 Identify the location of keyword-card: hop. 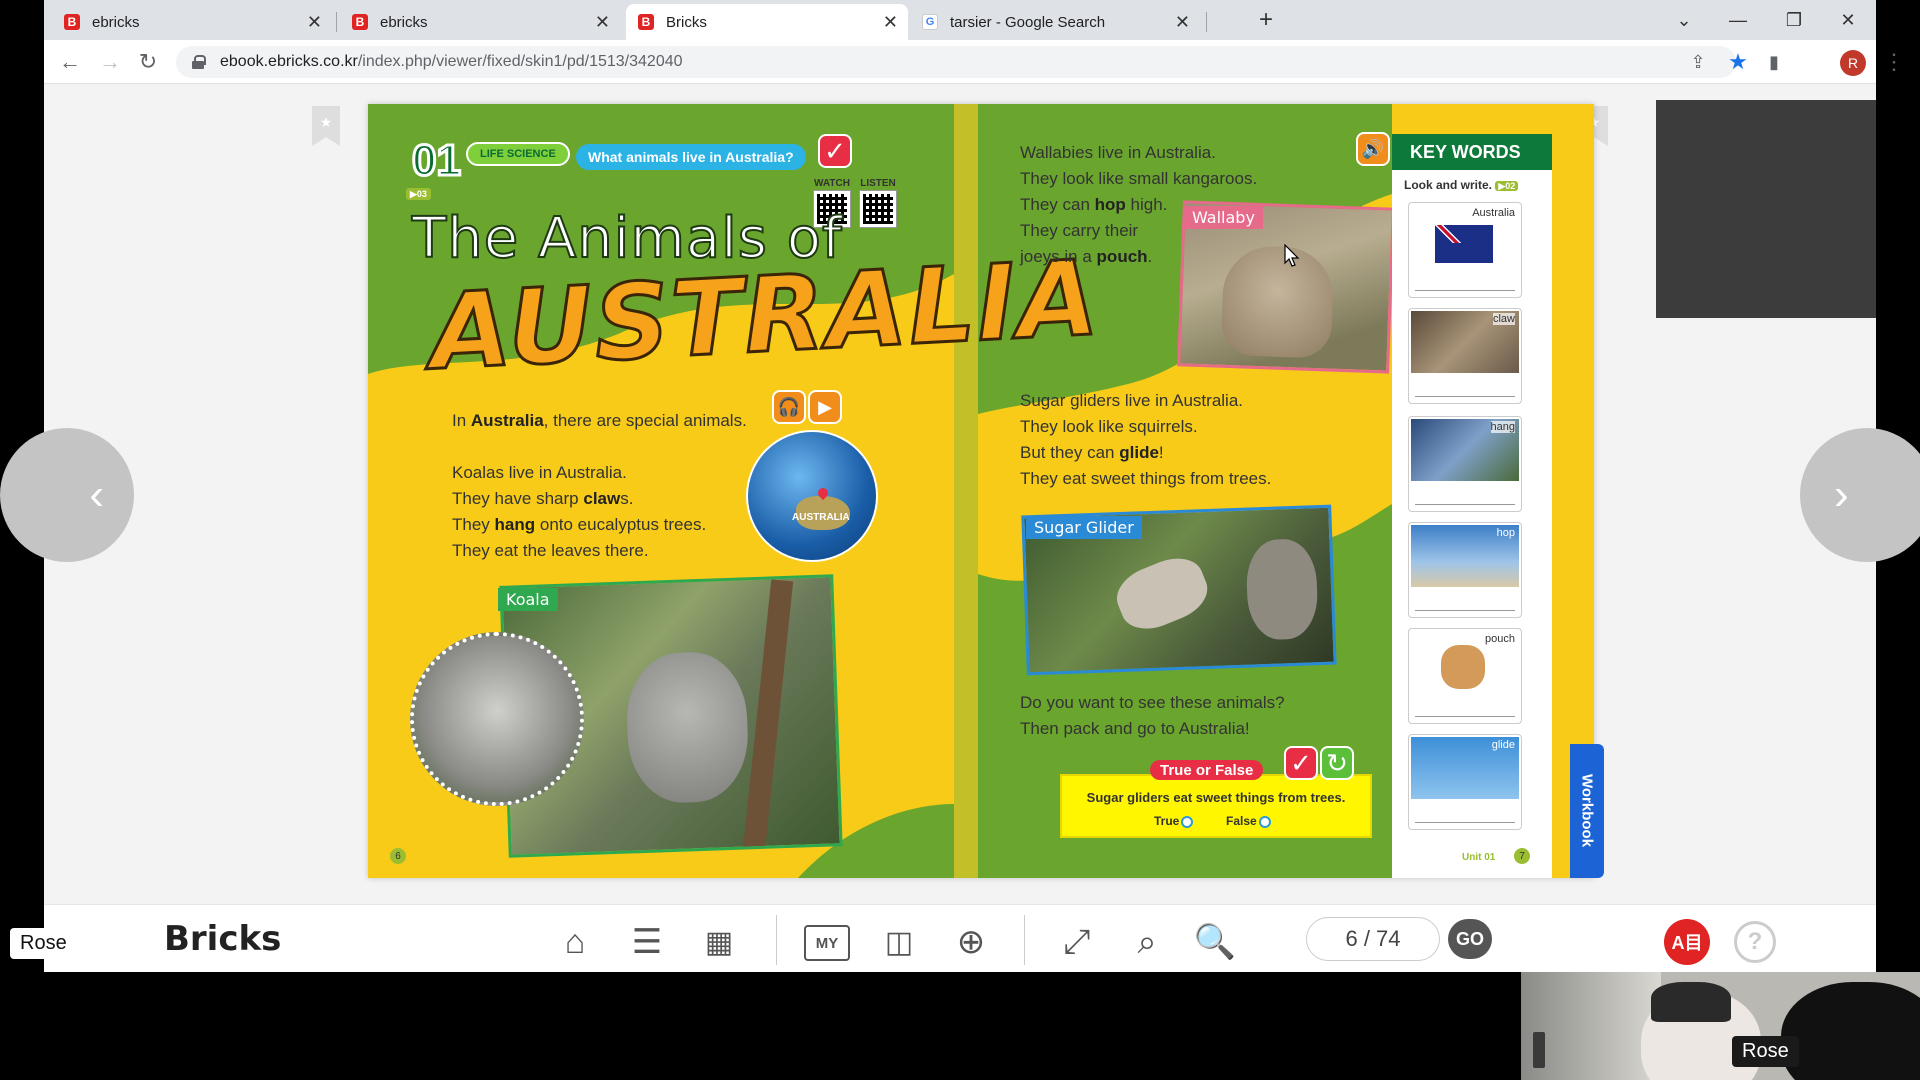
(1465, 570).